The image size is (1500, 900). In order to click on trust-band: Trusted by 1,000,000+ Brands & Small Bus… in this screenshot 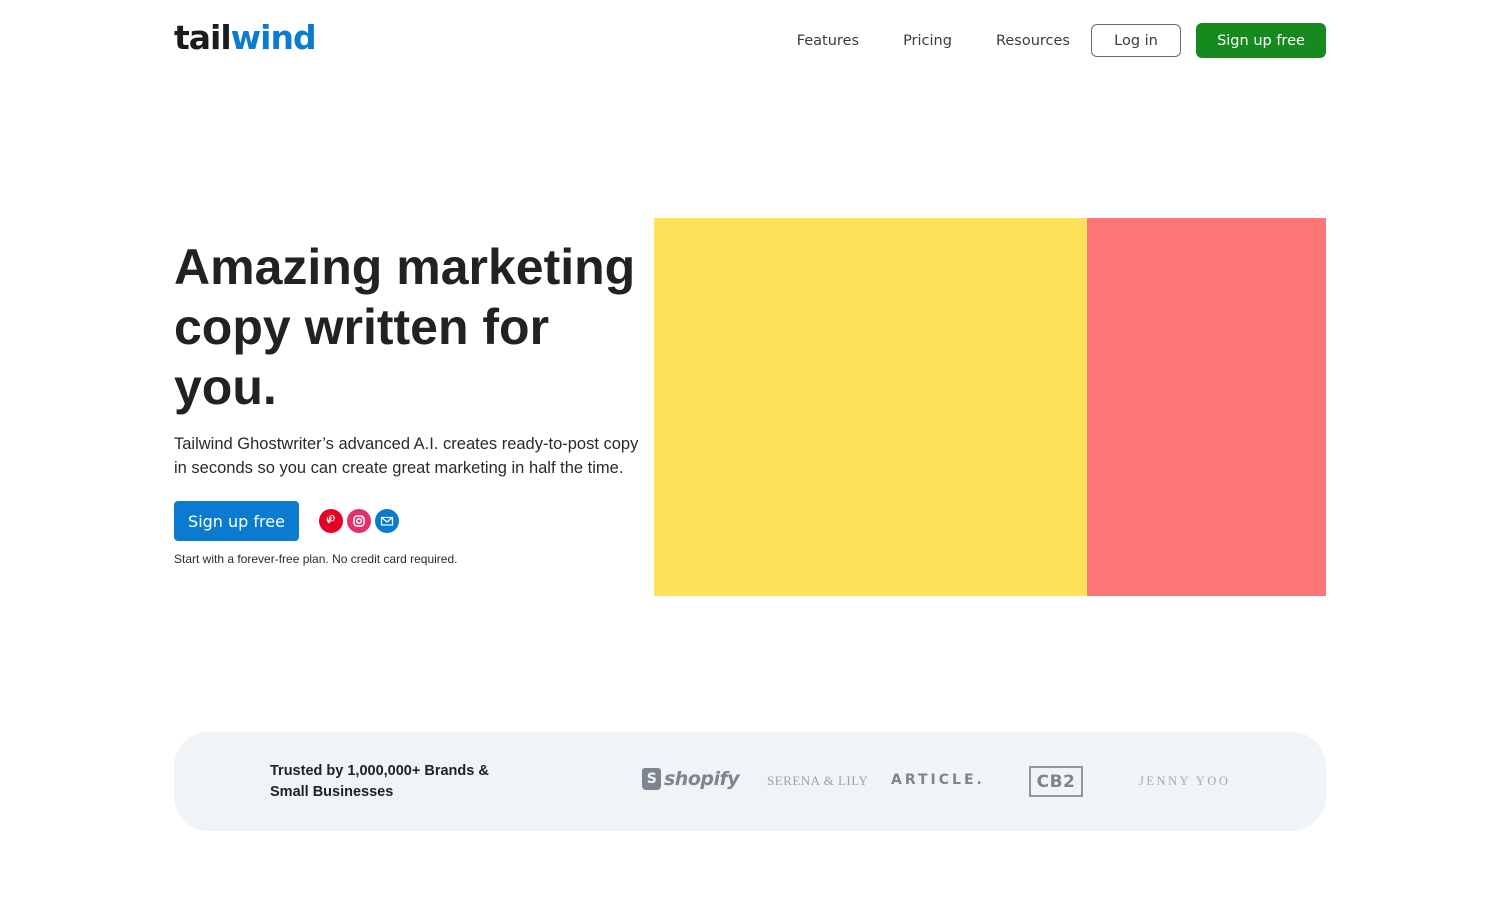, I will do `click(750, 781)`.